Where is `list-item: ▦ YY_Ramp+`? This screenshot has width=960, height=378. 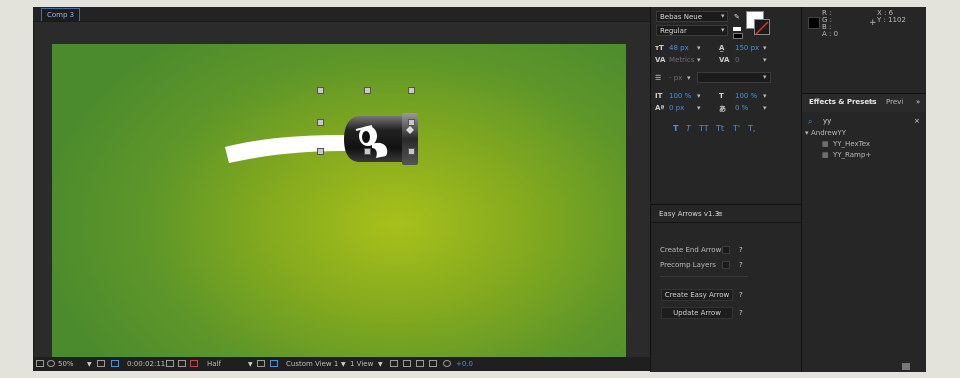
list-item: ▦ YY_Ramp+ is located at coordinates (872, 155).